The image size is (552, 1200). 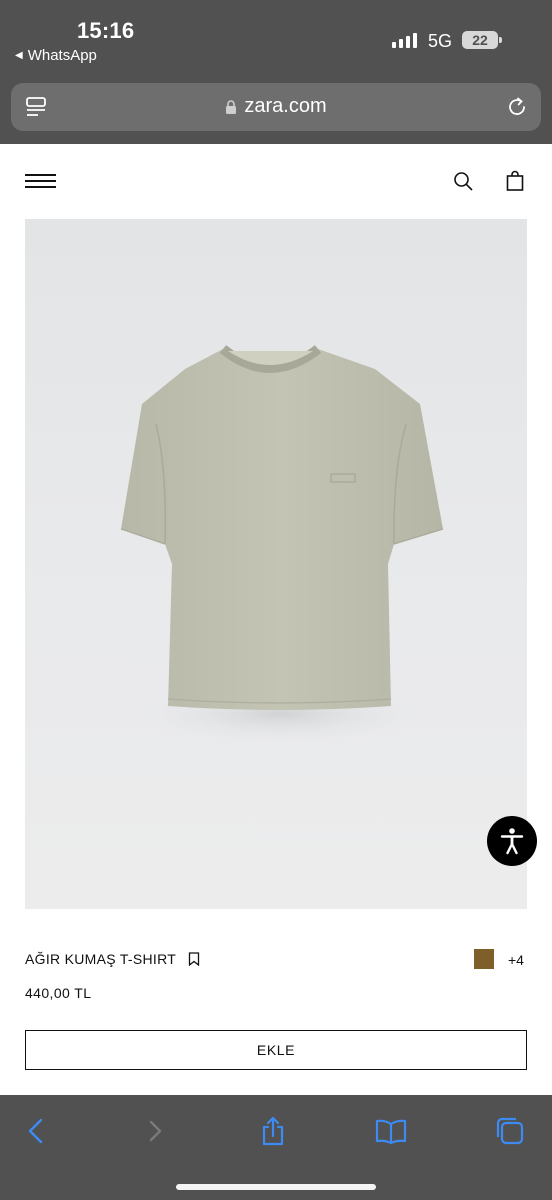 I want to click on add-to-cart-button: EKLE, so click(x=276, y=1050).